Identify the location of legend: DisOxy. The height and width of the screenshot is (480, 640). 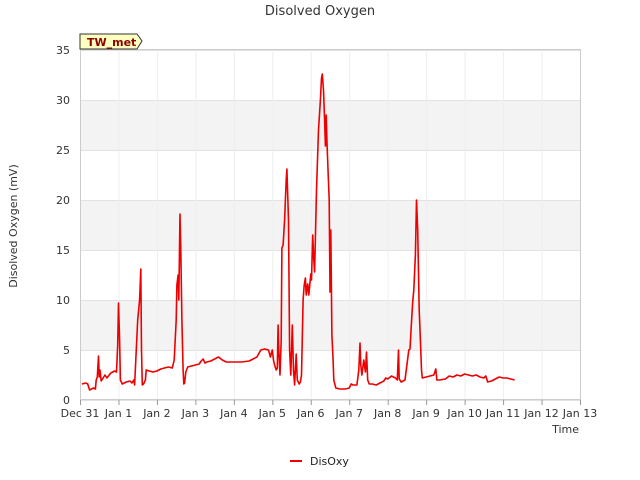
(319, 461).